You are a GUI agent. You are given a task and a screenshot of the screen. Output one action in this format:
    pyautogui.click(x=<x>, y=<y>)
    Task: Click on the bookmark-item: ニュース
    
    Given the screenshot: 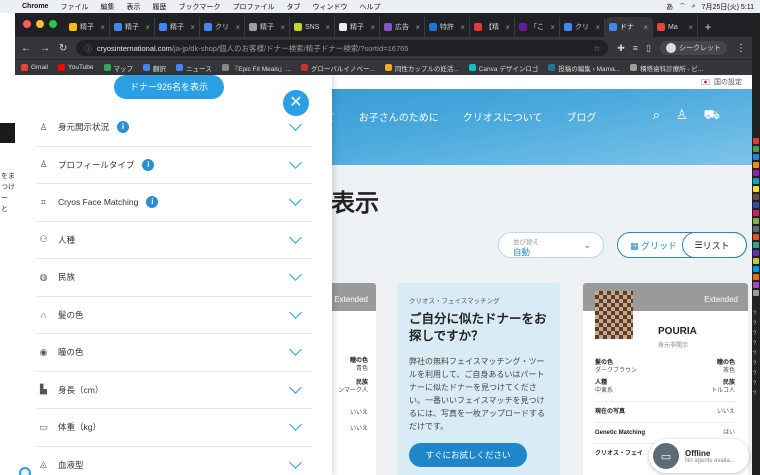 What is the action you would take?
    pyautogui.click(x=194, y=68)
    